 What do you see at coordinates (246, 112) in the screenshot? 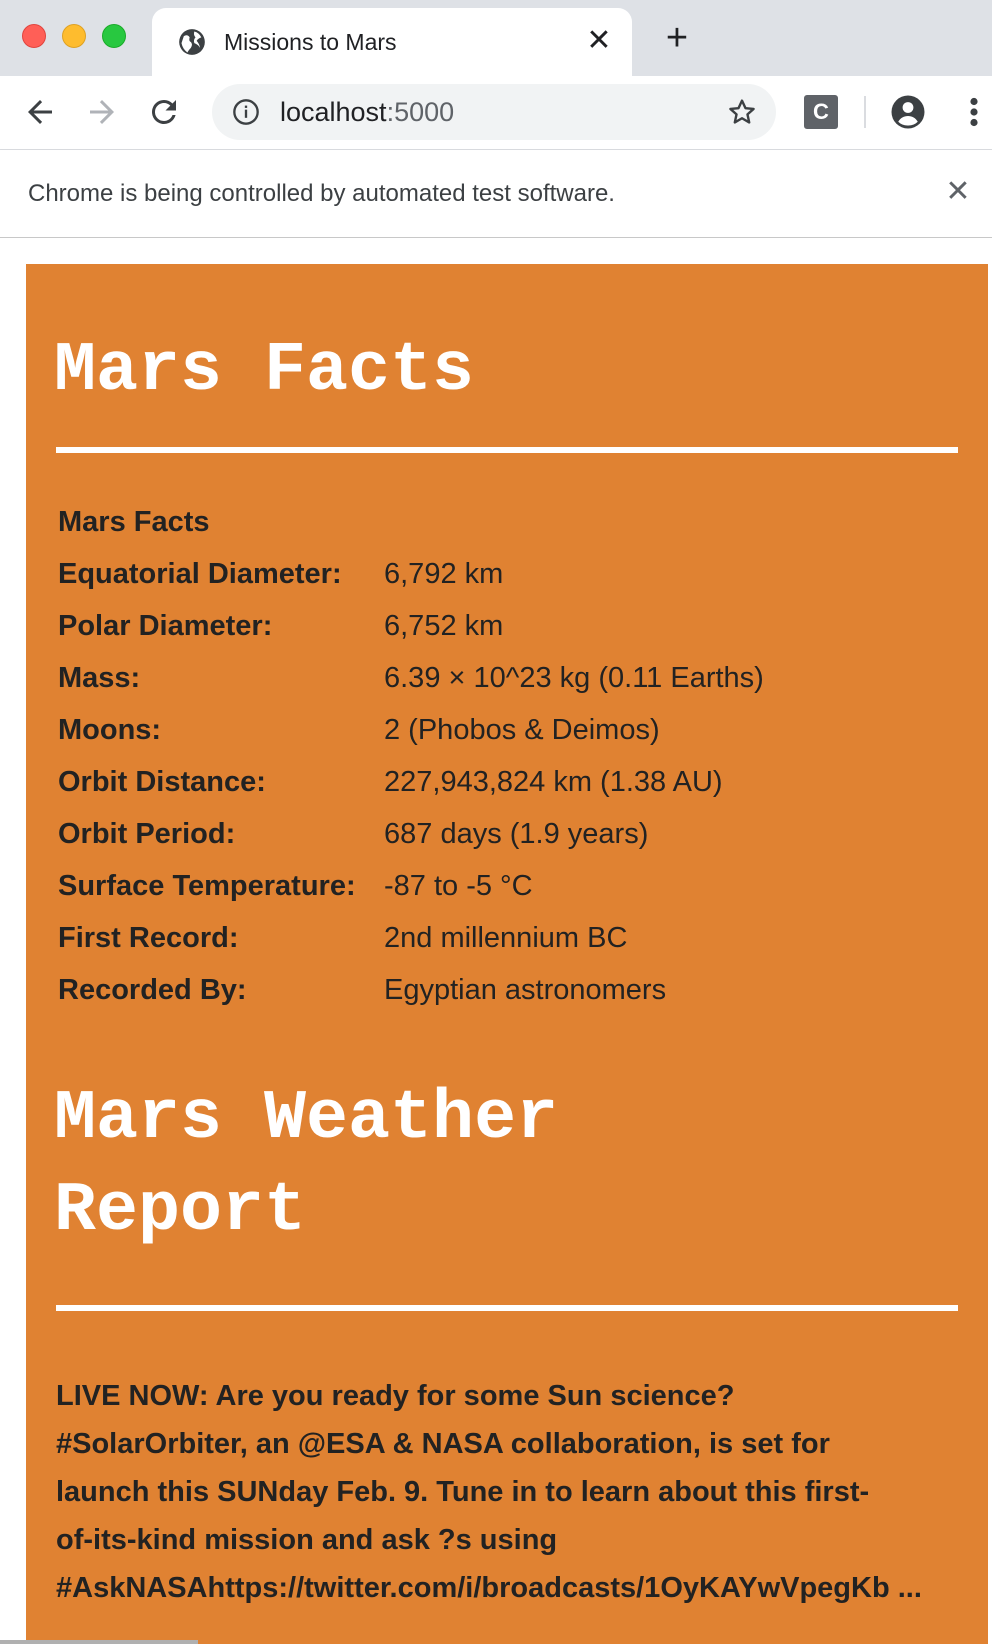
I see `info-icon` at bounding box center [246, 112].